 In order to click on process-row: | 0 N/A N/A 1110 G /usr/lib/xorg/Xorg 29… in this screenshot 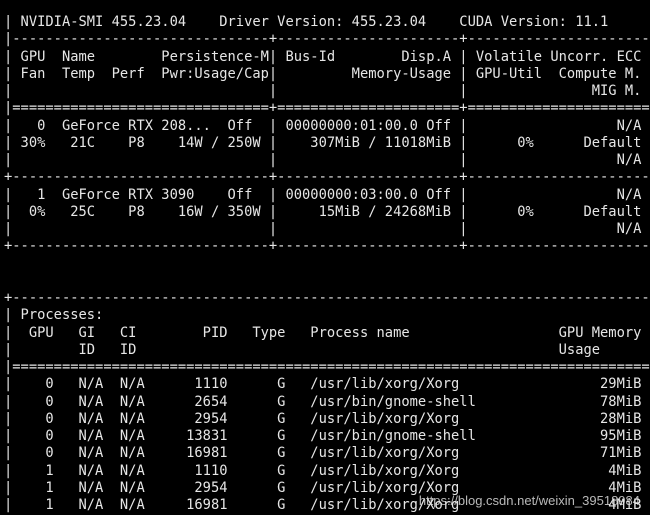, I will do `click(327, 384)`.